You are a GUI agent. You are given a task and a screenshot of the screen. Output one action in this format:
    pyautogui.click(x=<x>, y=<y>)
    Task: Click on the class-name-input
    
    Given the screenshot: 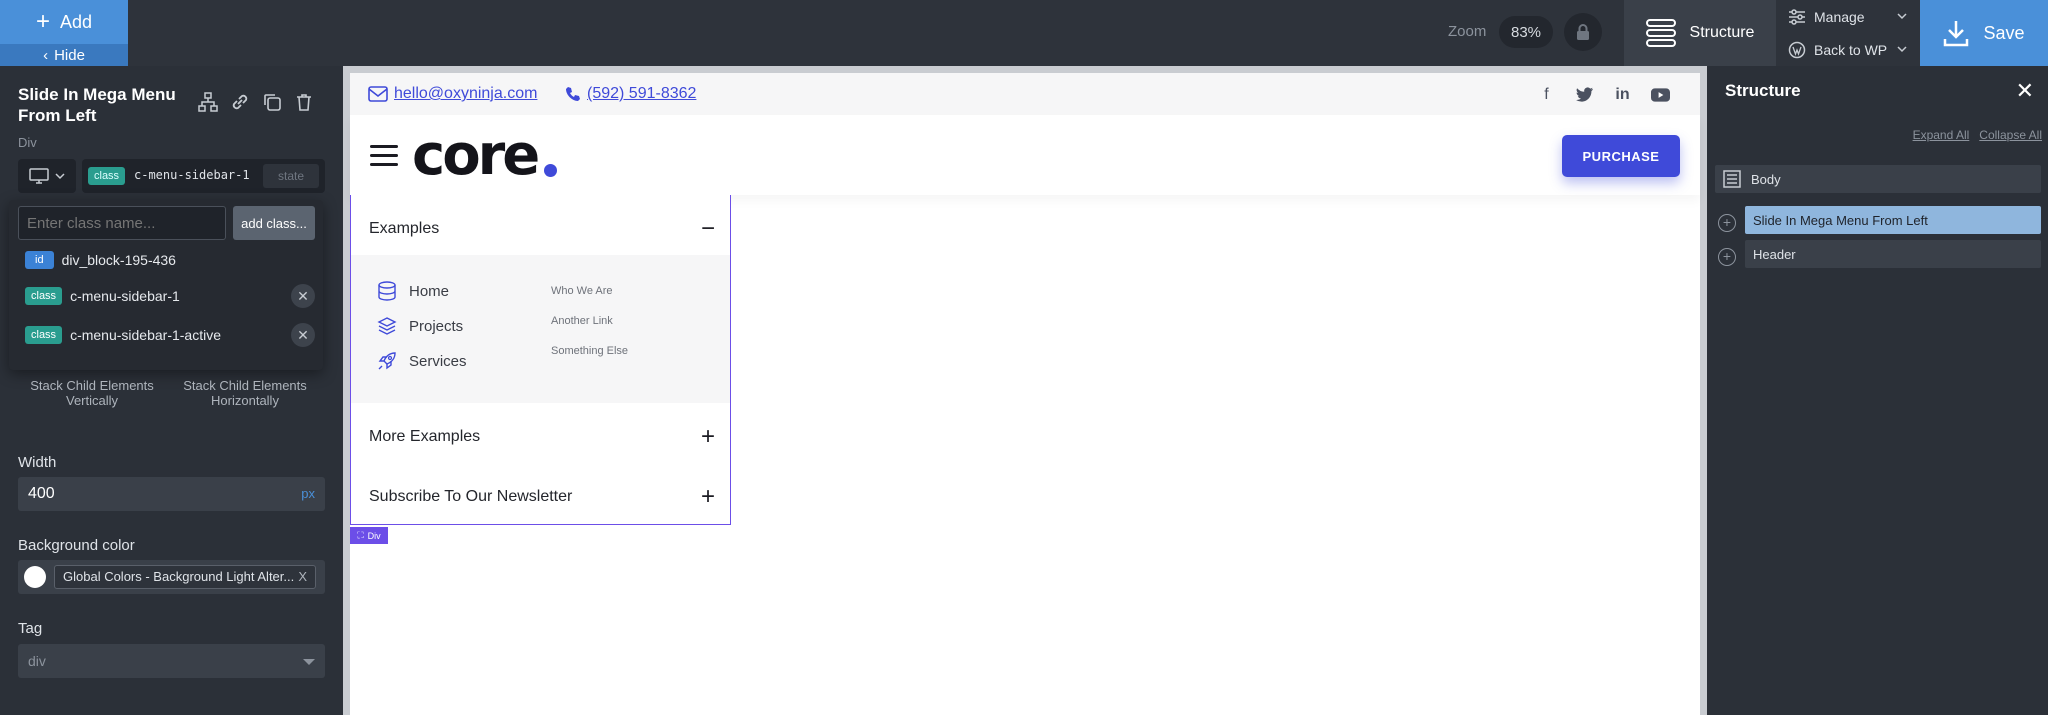 What is the action you would take?
    pyautogui.click(x=122, y=223)
    